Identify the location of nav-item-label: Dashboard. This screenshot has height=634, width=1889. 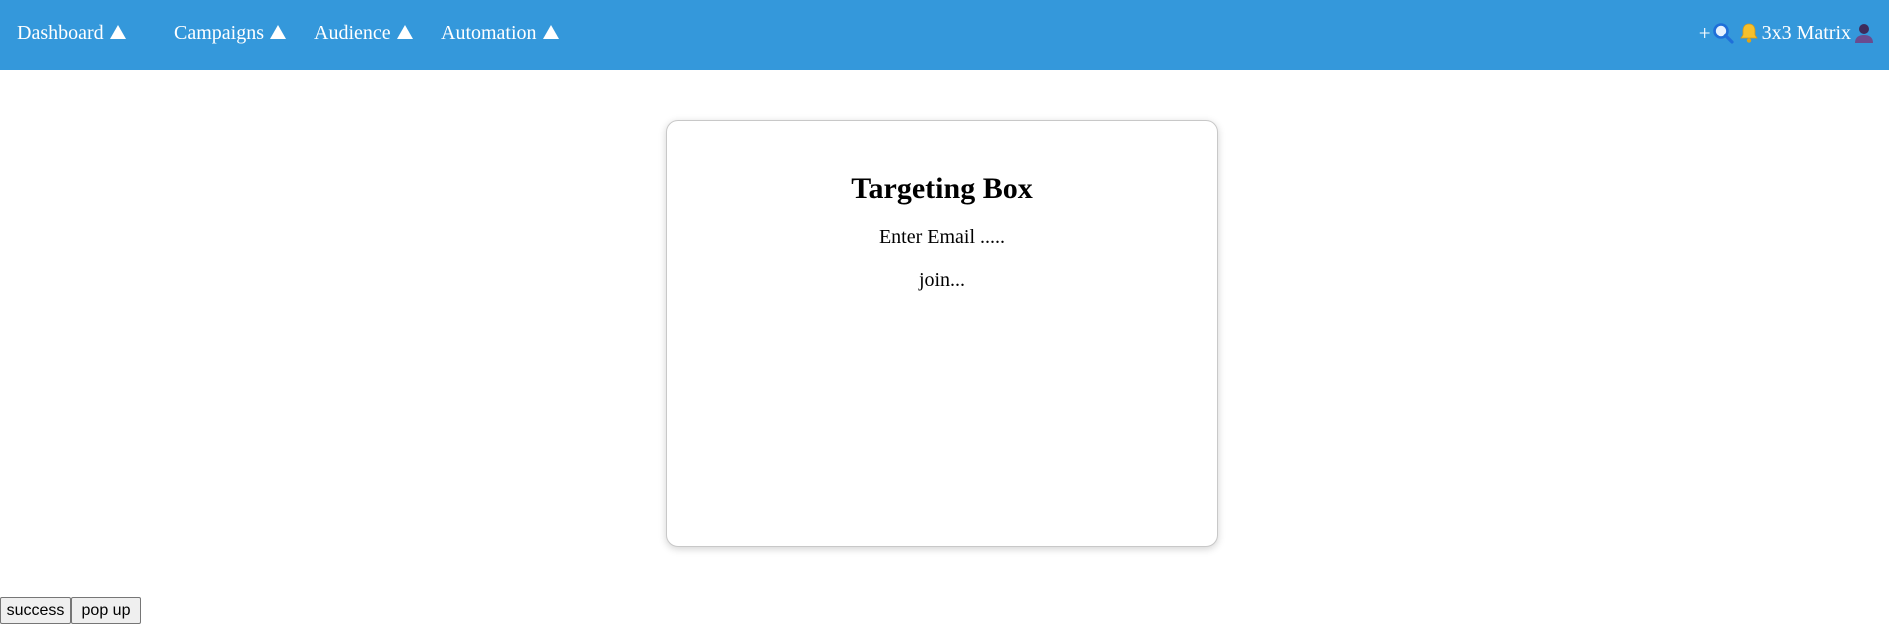
(60, 33).